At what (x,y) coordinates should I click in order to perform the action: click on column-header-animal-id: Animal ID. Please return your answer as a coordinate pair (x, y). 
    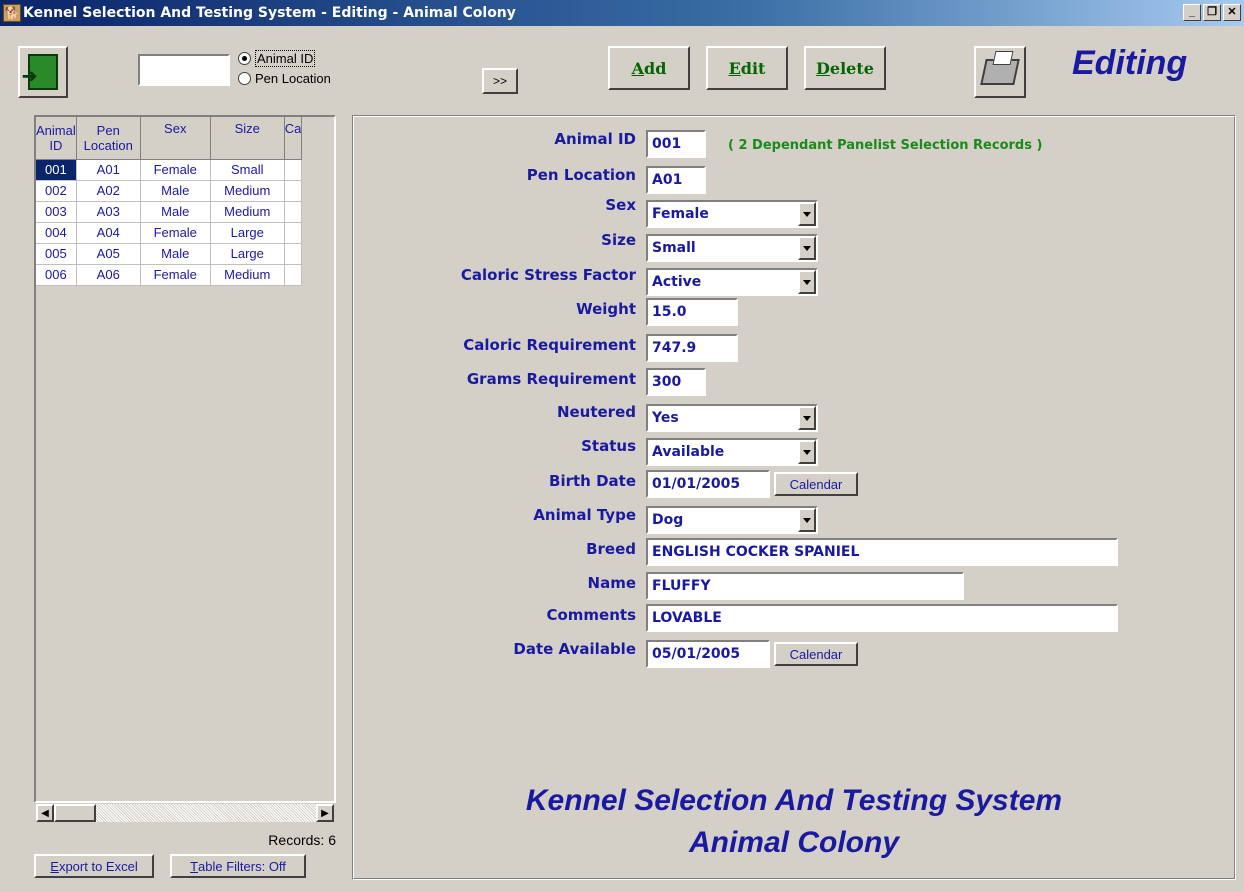
    Looking at the image, I should click on (56, 138).